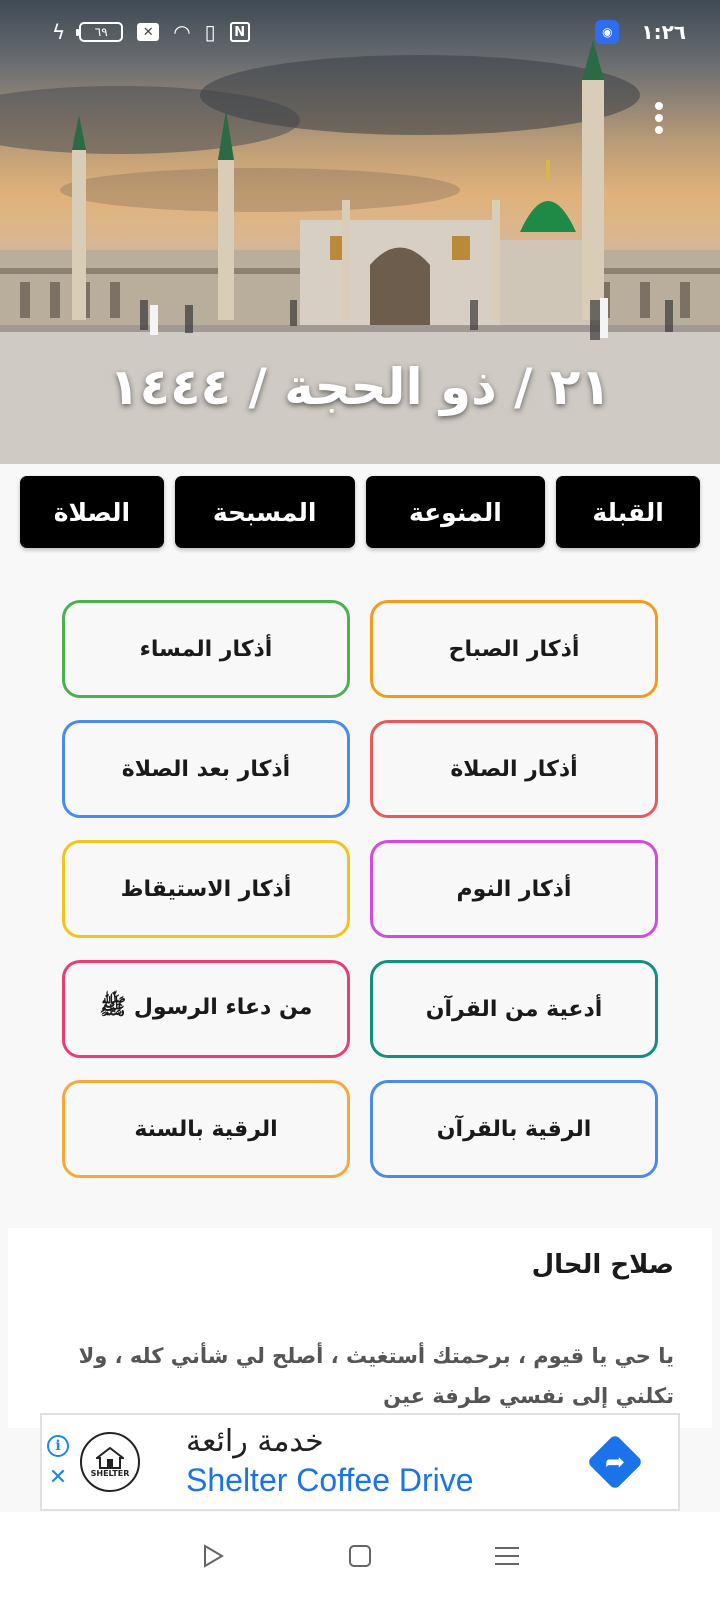 Image resolution: width=720 pixels, height=1600 pixels. I want to click on card-waking-adhkar: أذكار الاستيقاظ, so click(206, 889).